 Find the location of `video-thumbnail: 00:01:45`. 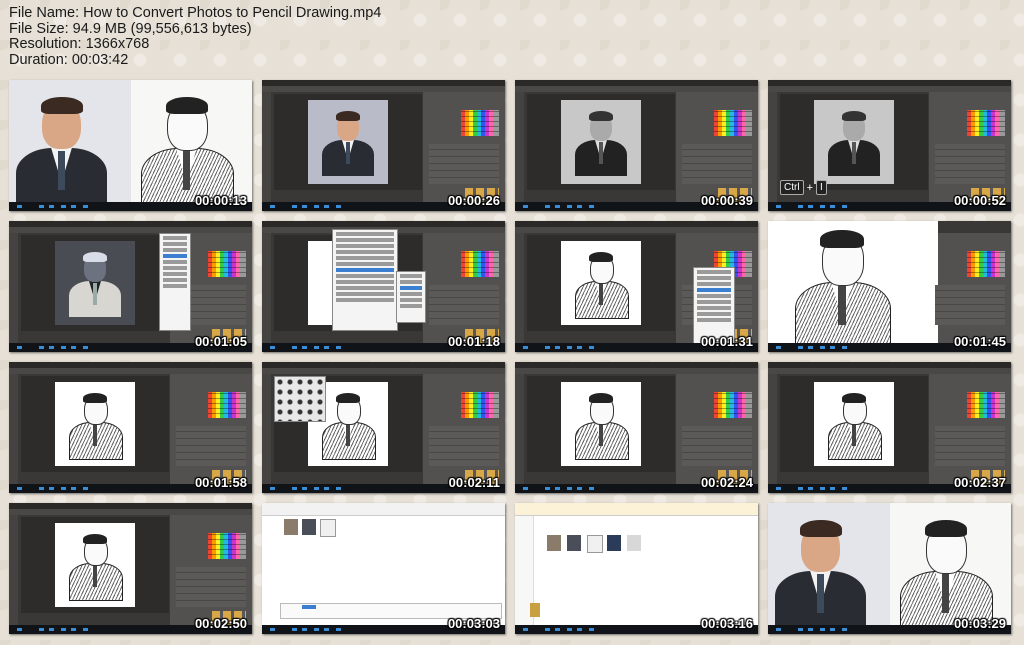

video-thumbnail: 00:01:45 is located at coordinates (889, 286).